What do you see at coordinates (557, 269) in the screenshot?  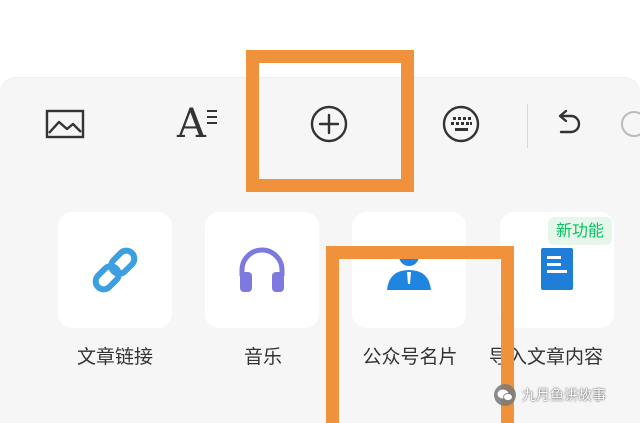 I see `document-icon` at bounding box center [557, 269].